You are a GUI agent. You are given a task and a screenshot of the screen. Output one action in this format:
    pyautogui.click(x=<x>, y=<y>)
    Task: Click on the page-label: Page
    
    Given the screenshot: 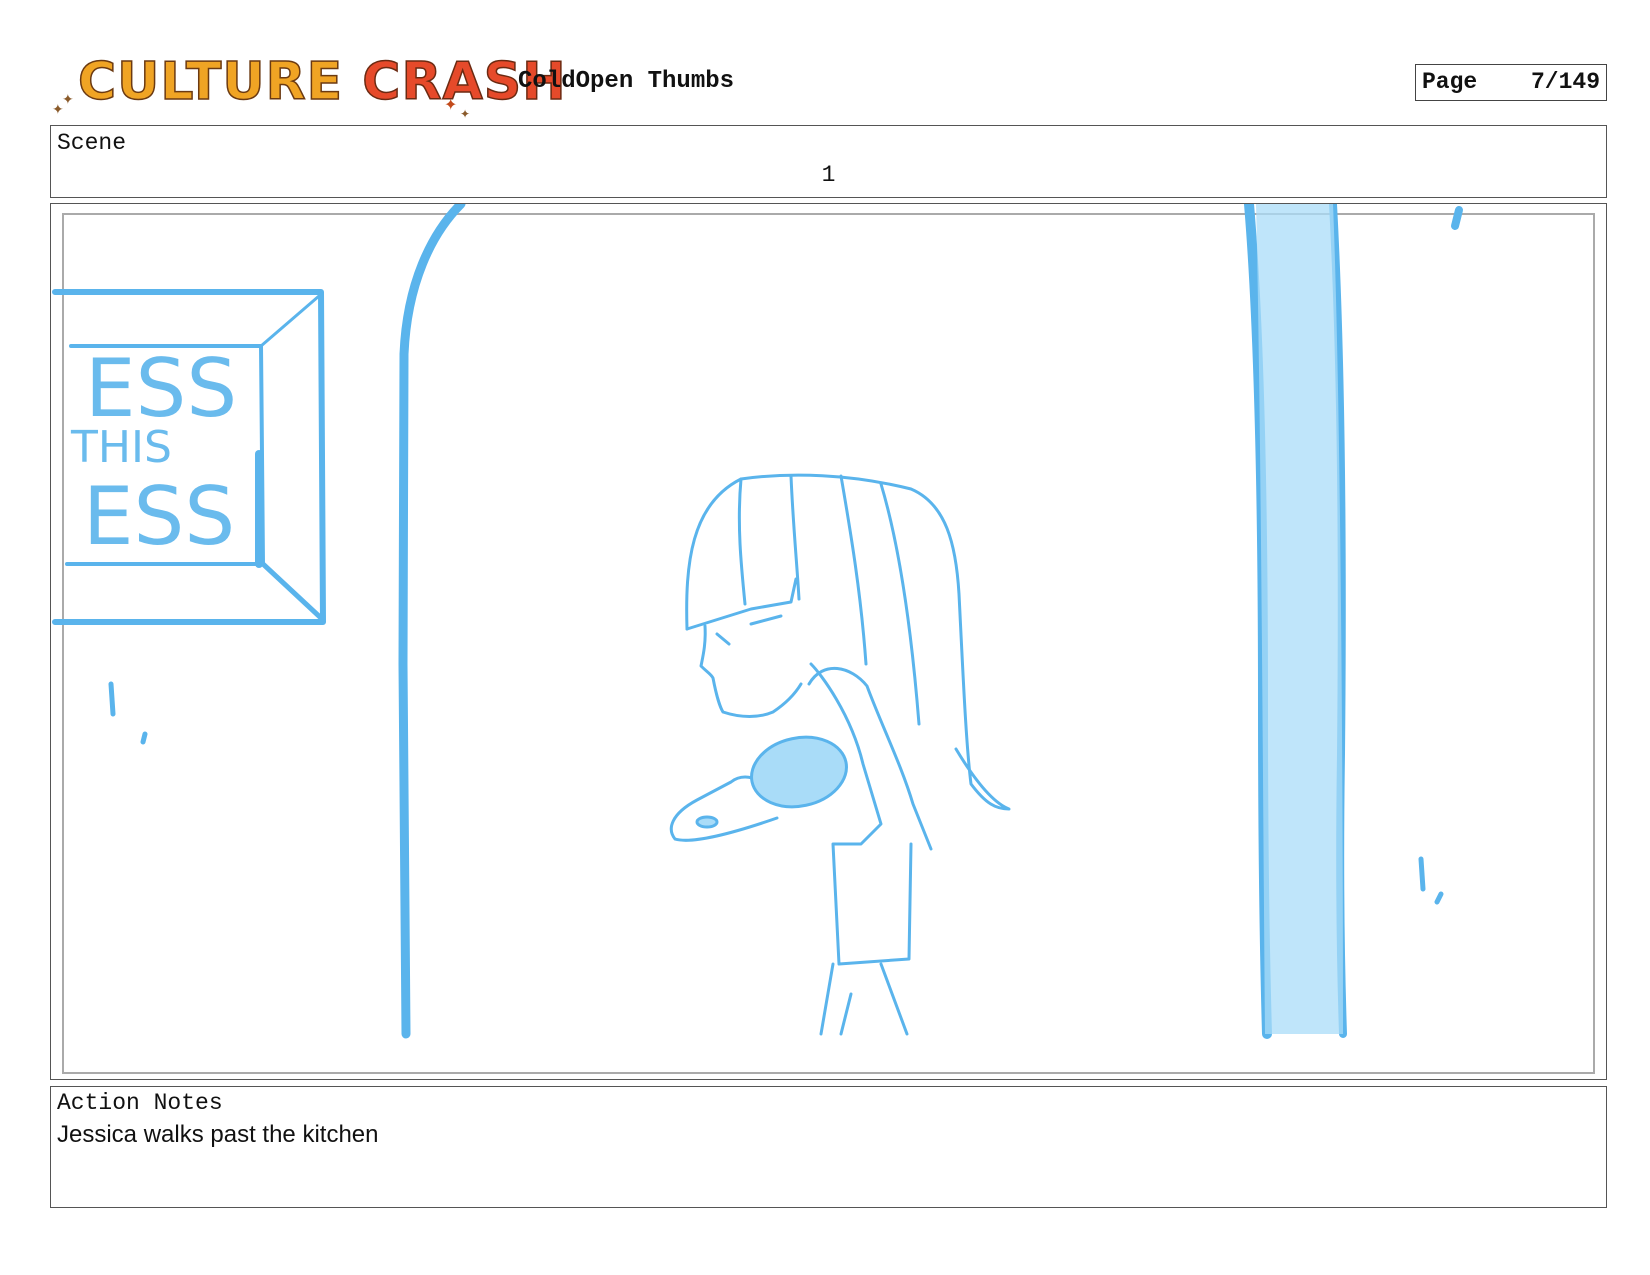 What is the action you would take?
    pyautogui.click(x=1450, y=82)
    